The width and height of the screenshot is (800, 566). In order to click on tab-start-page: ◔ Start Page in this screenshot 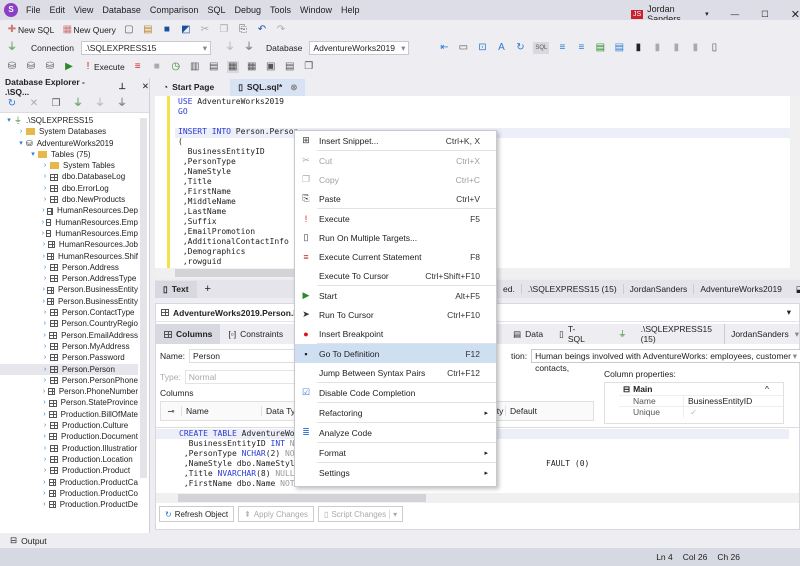, I will do `click(188, 87)`.